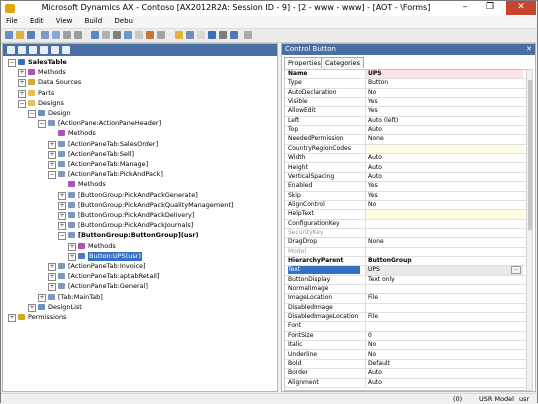 The height and width of the screenshot is (404, 538). Describe the element at coordinates (465, 8) in the screenshot. I see `minimize-button: –` at that location.